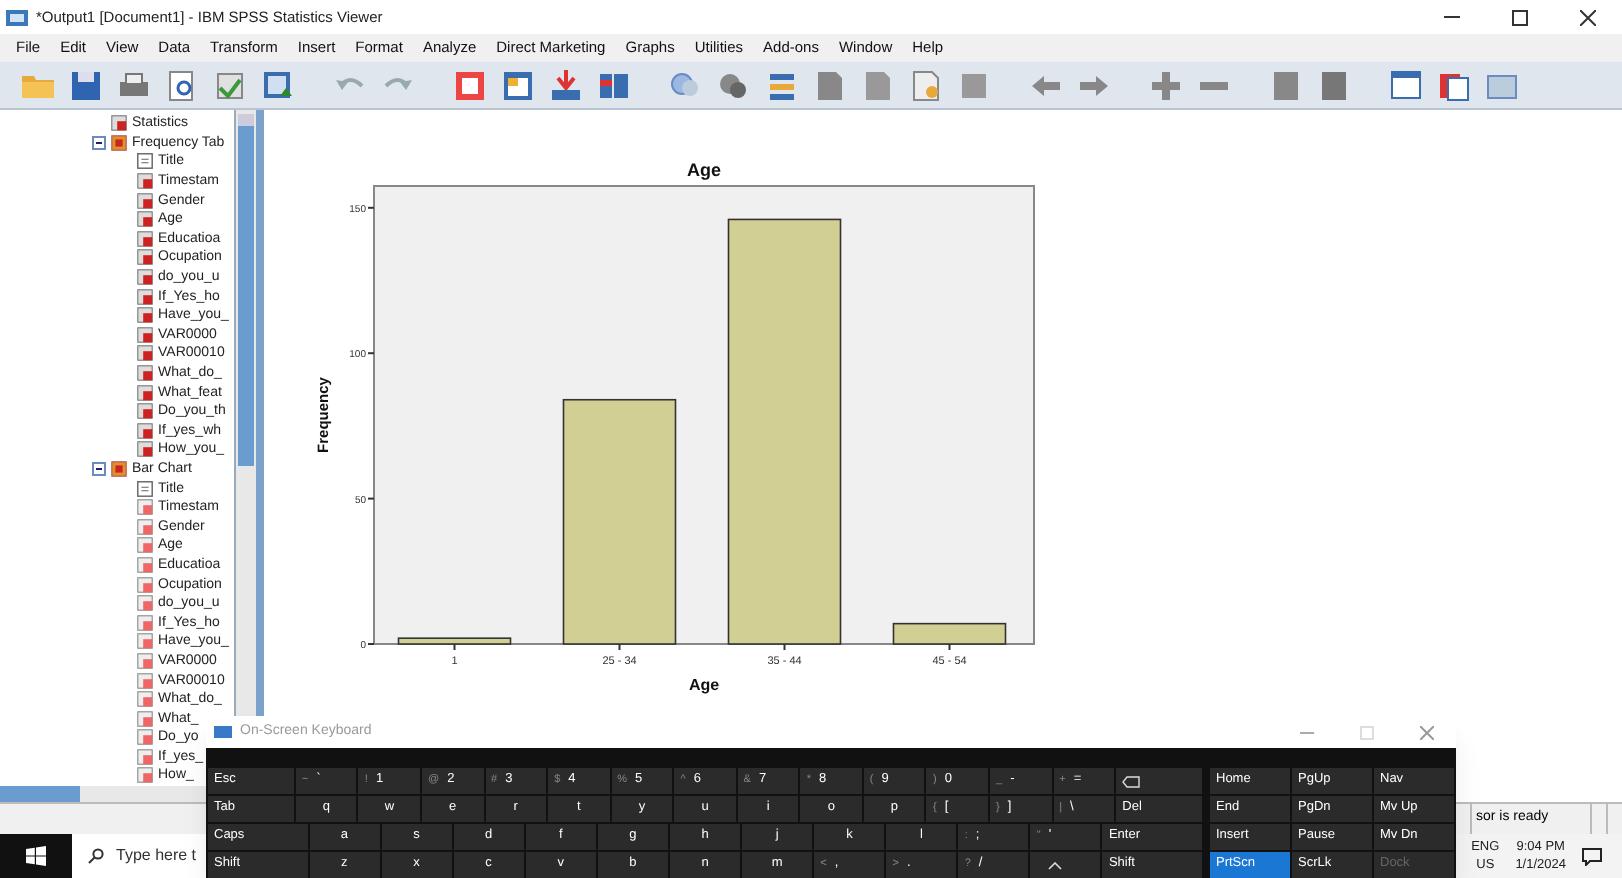 The height and width of the screenshot is (878, 1622). What do you see at coordinates (704, 170) in the screenshot?
I see `chart-title: Age` at bounding box center [704, 170].